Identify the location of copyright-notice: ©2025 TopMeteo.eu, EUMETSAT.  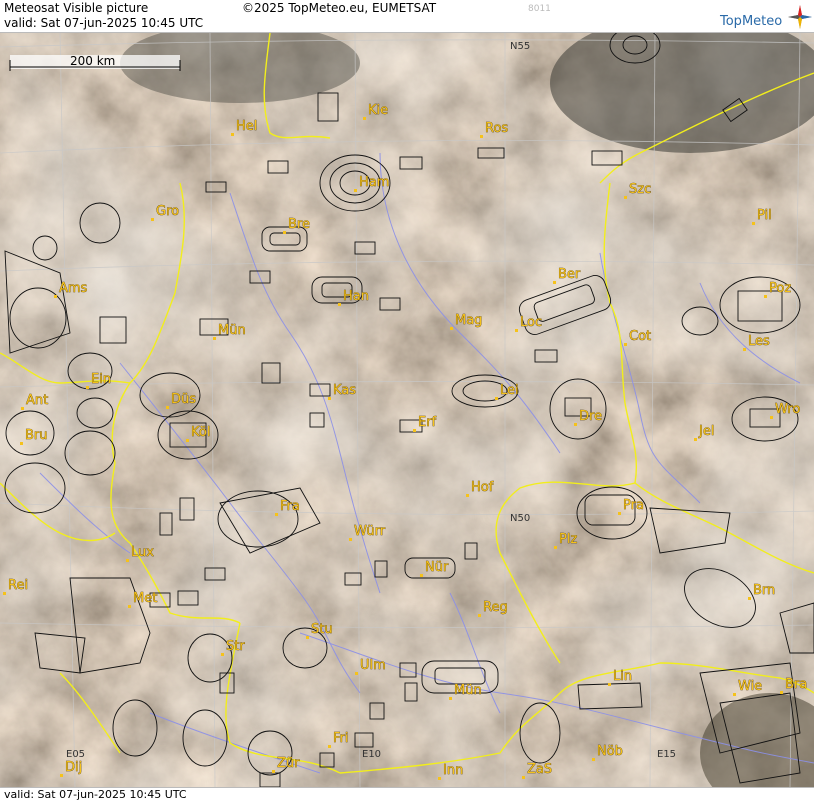
(339, 8).